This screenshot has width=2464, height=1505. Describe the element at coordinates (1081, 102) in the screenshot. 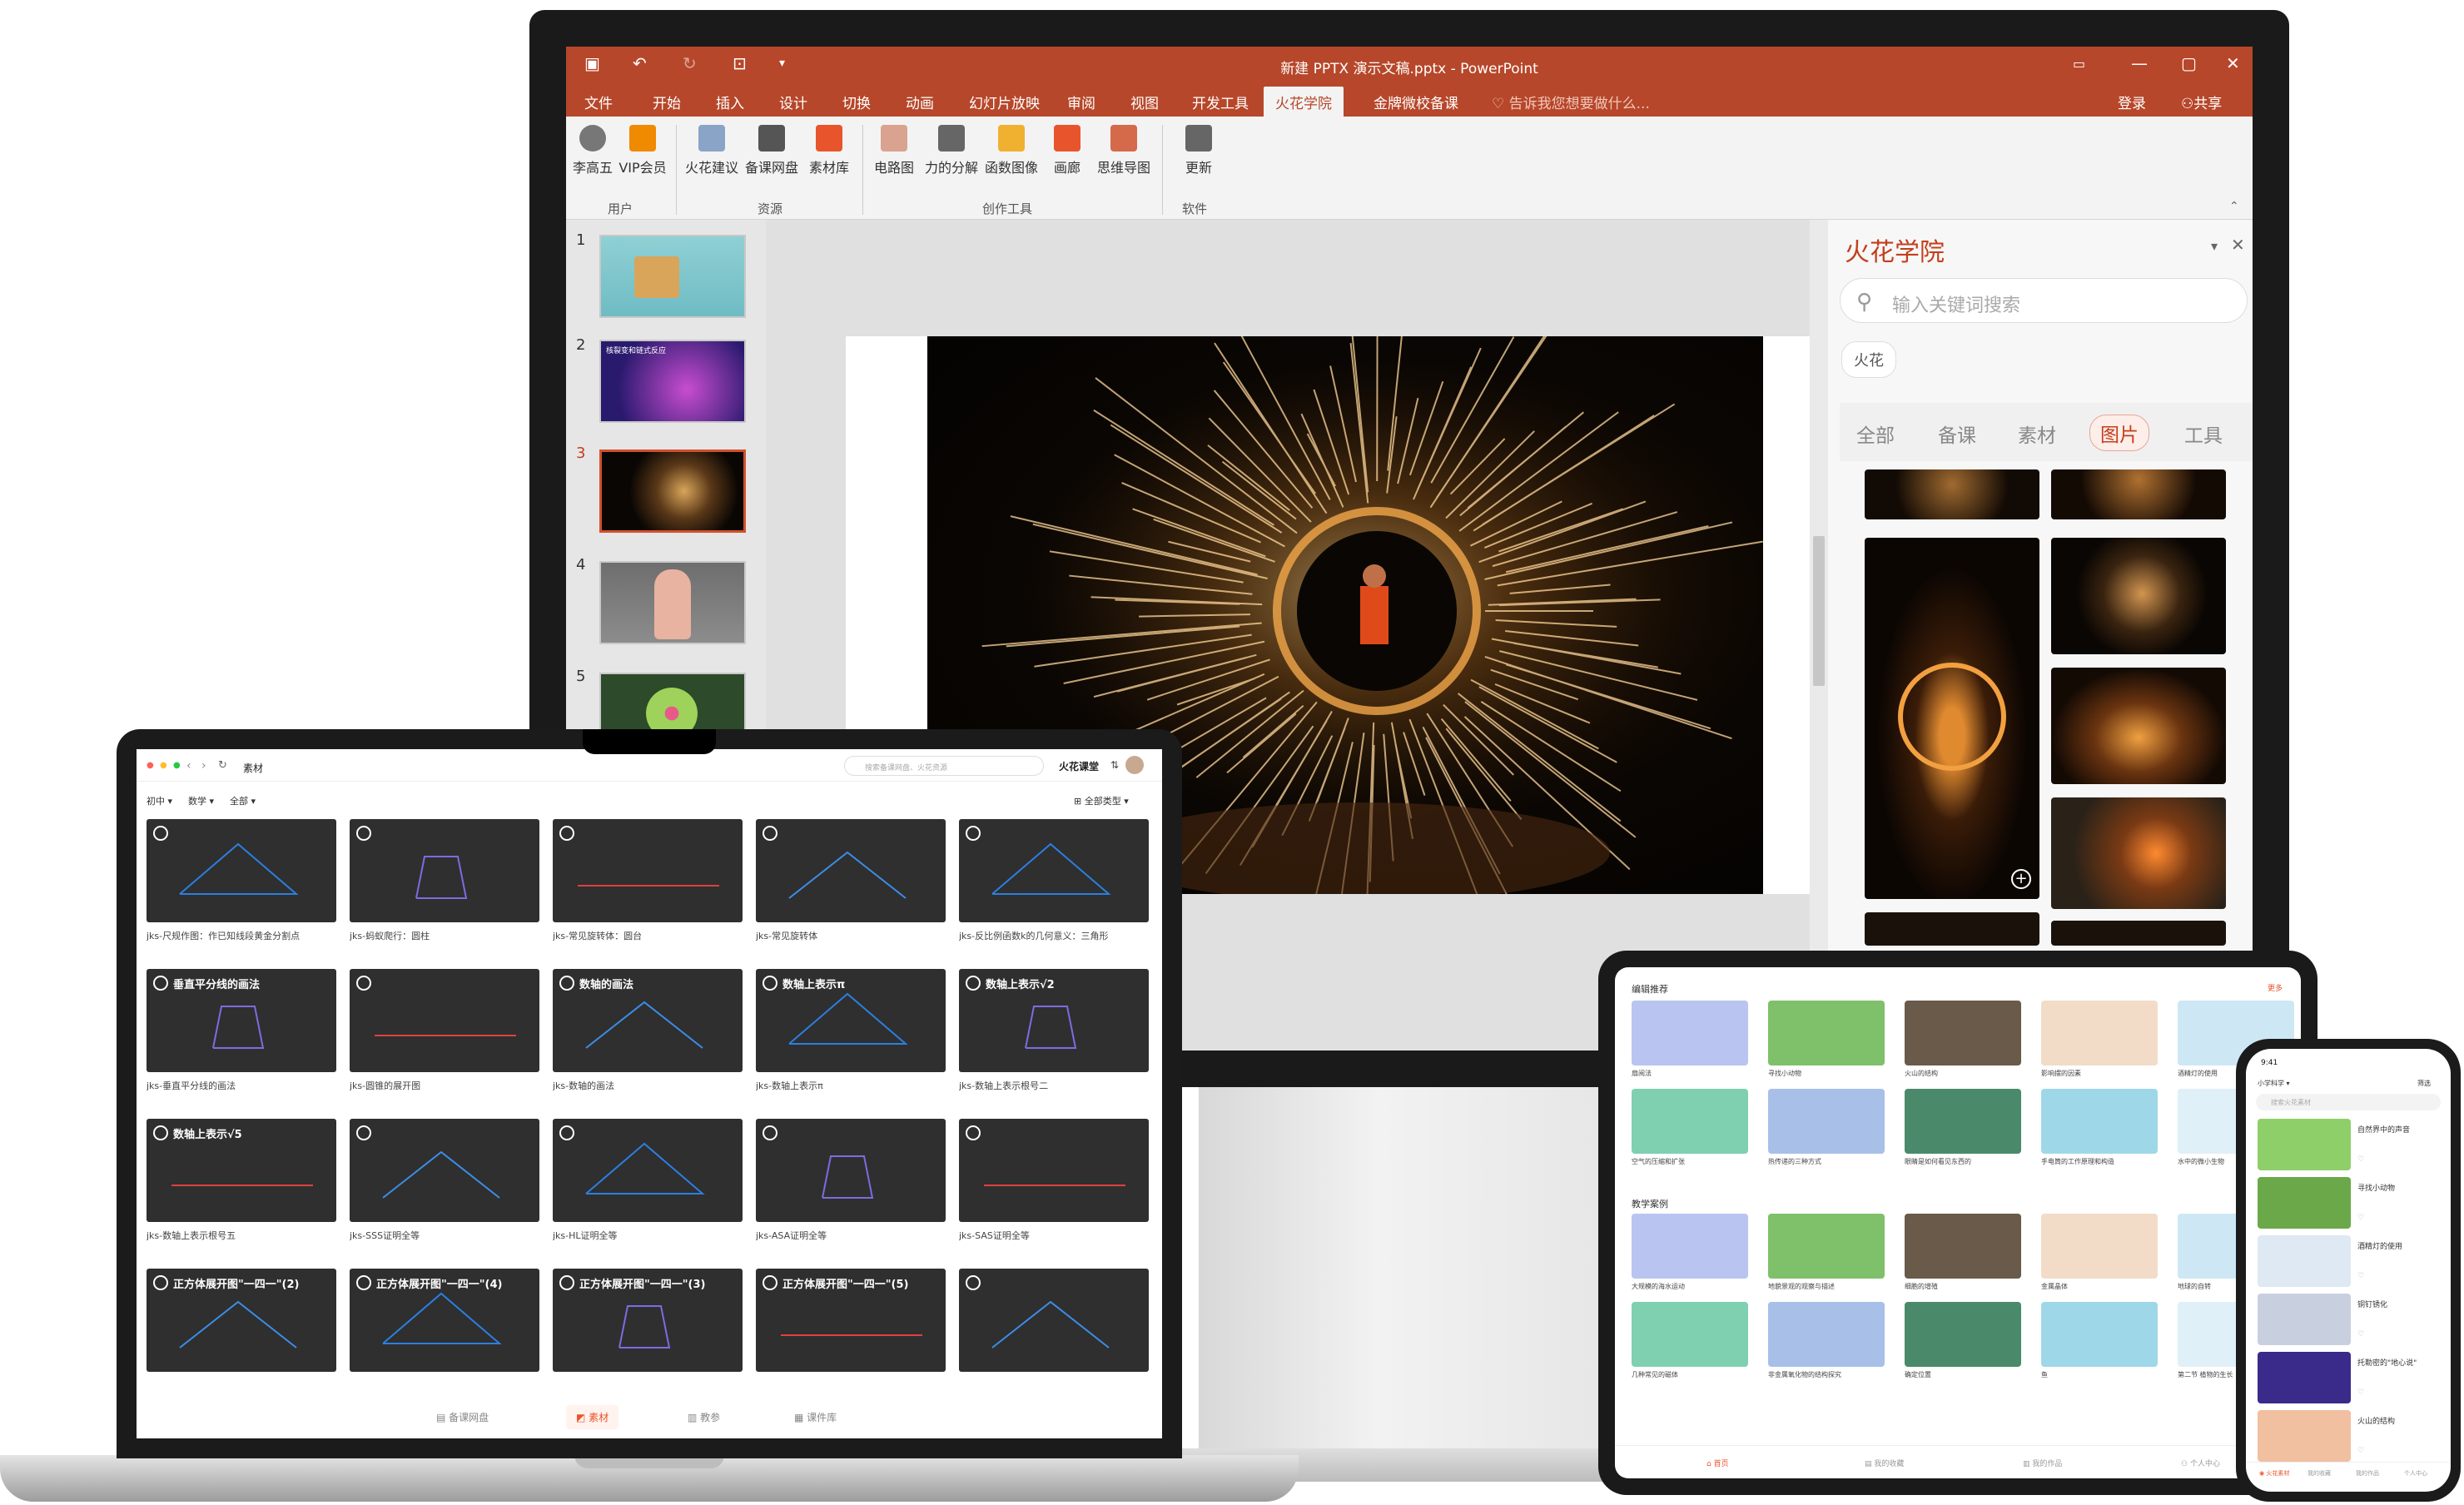

I see `tab-review: 审阅` at that location.